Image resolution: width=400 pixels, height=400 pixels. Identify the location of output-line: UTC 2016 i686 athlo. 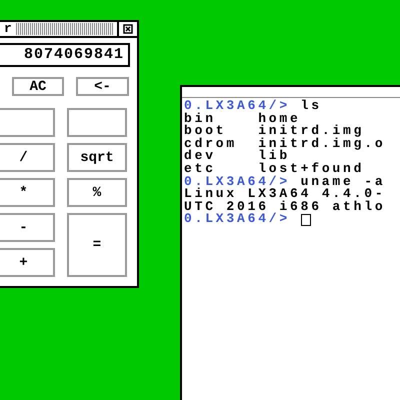
(285, 207).